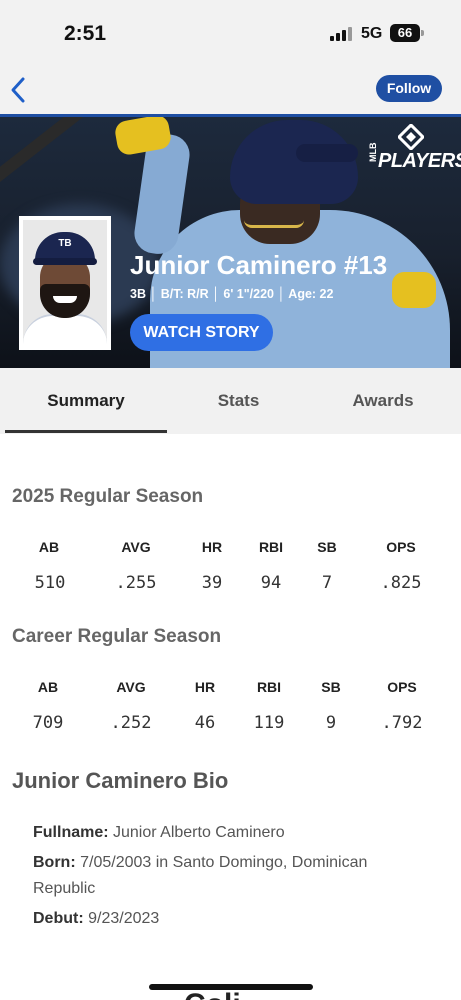 The height and width of the screenshot is (1000, 461). What do you see at coordinates (50, 583) in the screenshot?
I see `stat-value: 510` at bounding box center [50, 583].